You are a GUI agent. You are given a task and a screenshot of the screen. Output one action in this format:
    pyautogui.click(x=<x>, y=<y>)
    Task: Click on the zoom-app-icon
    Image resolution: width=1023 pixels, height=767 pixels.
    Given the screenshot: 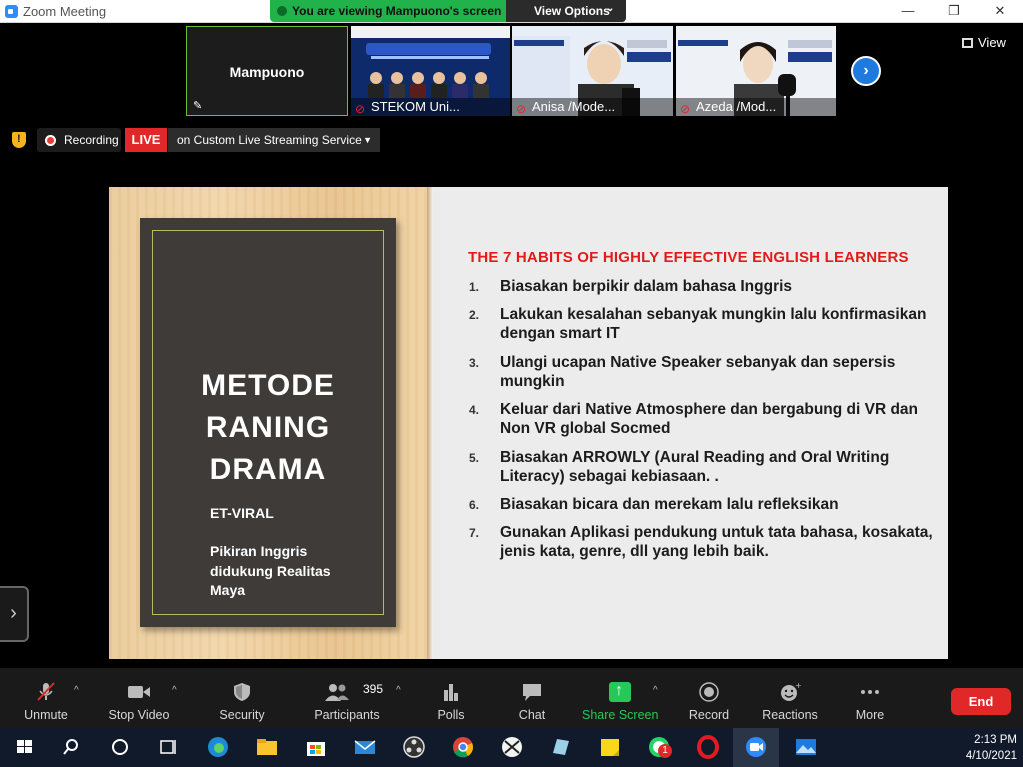 What is the action you would take?
    pyautogui.click(x=756, y=747)
    